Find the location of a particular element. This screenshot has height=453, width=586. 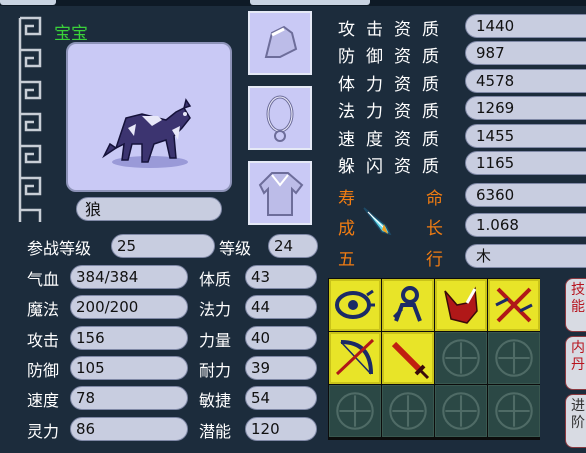

strength-label: 力量 is located at coordinates (215, 340).